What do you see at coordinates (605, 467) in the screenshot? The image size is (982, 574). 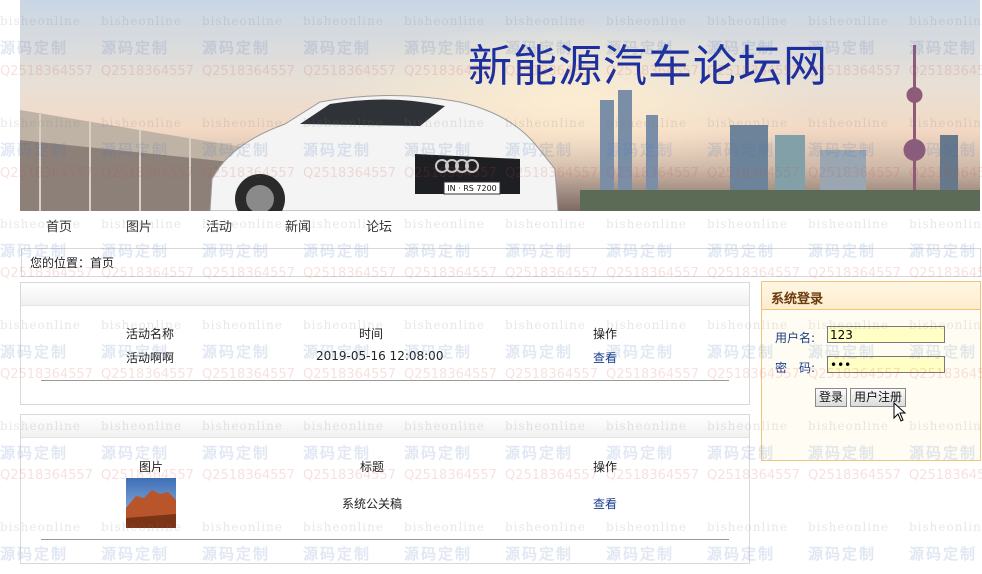 I see `images-col-action: 操作` at bounding box center [605, 467].